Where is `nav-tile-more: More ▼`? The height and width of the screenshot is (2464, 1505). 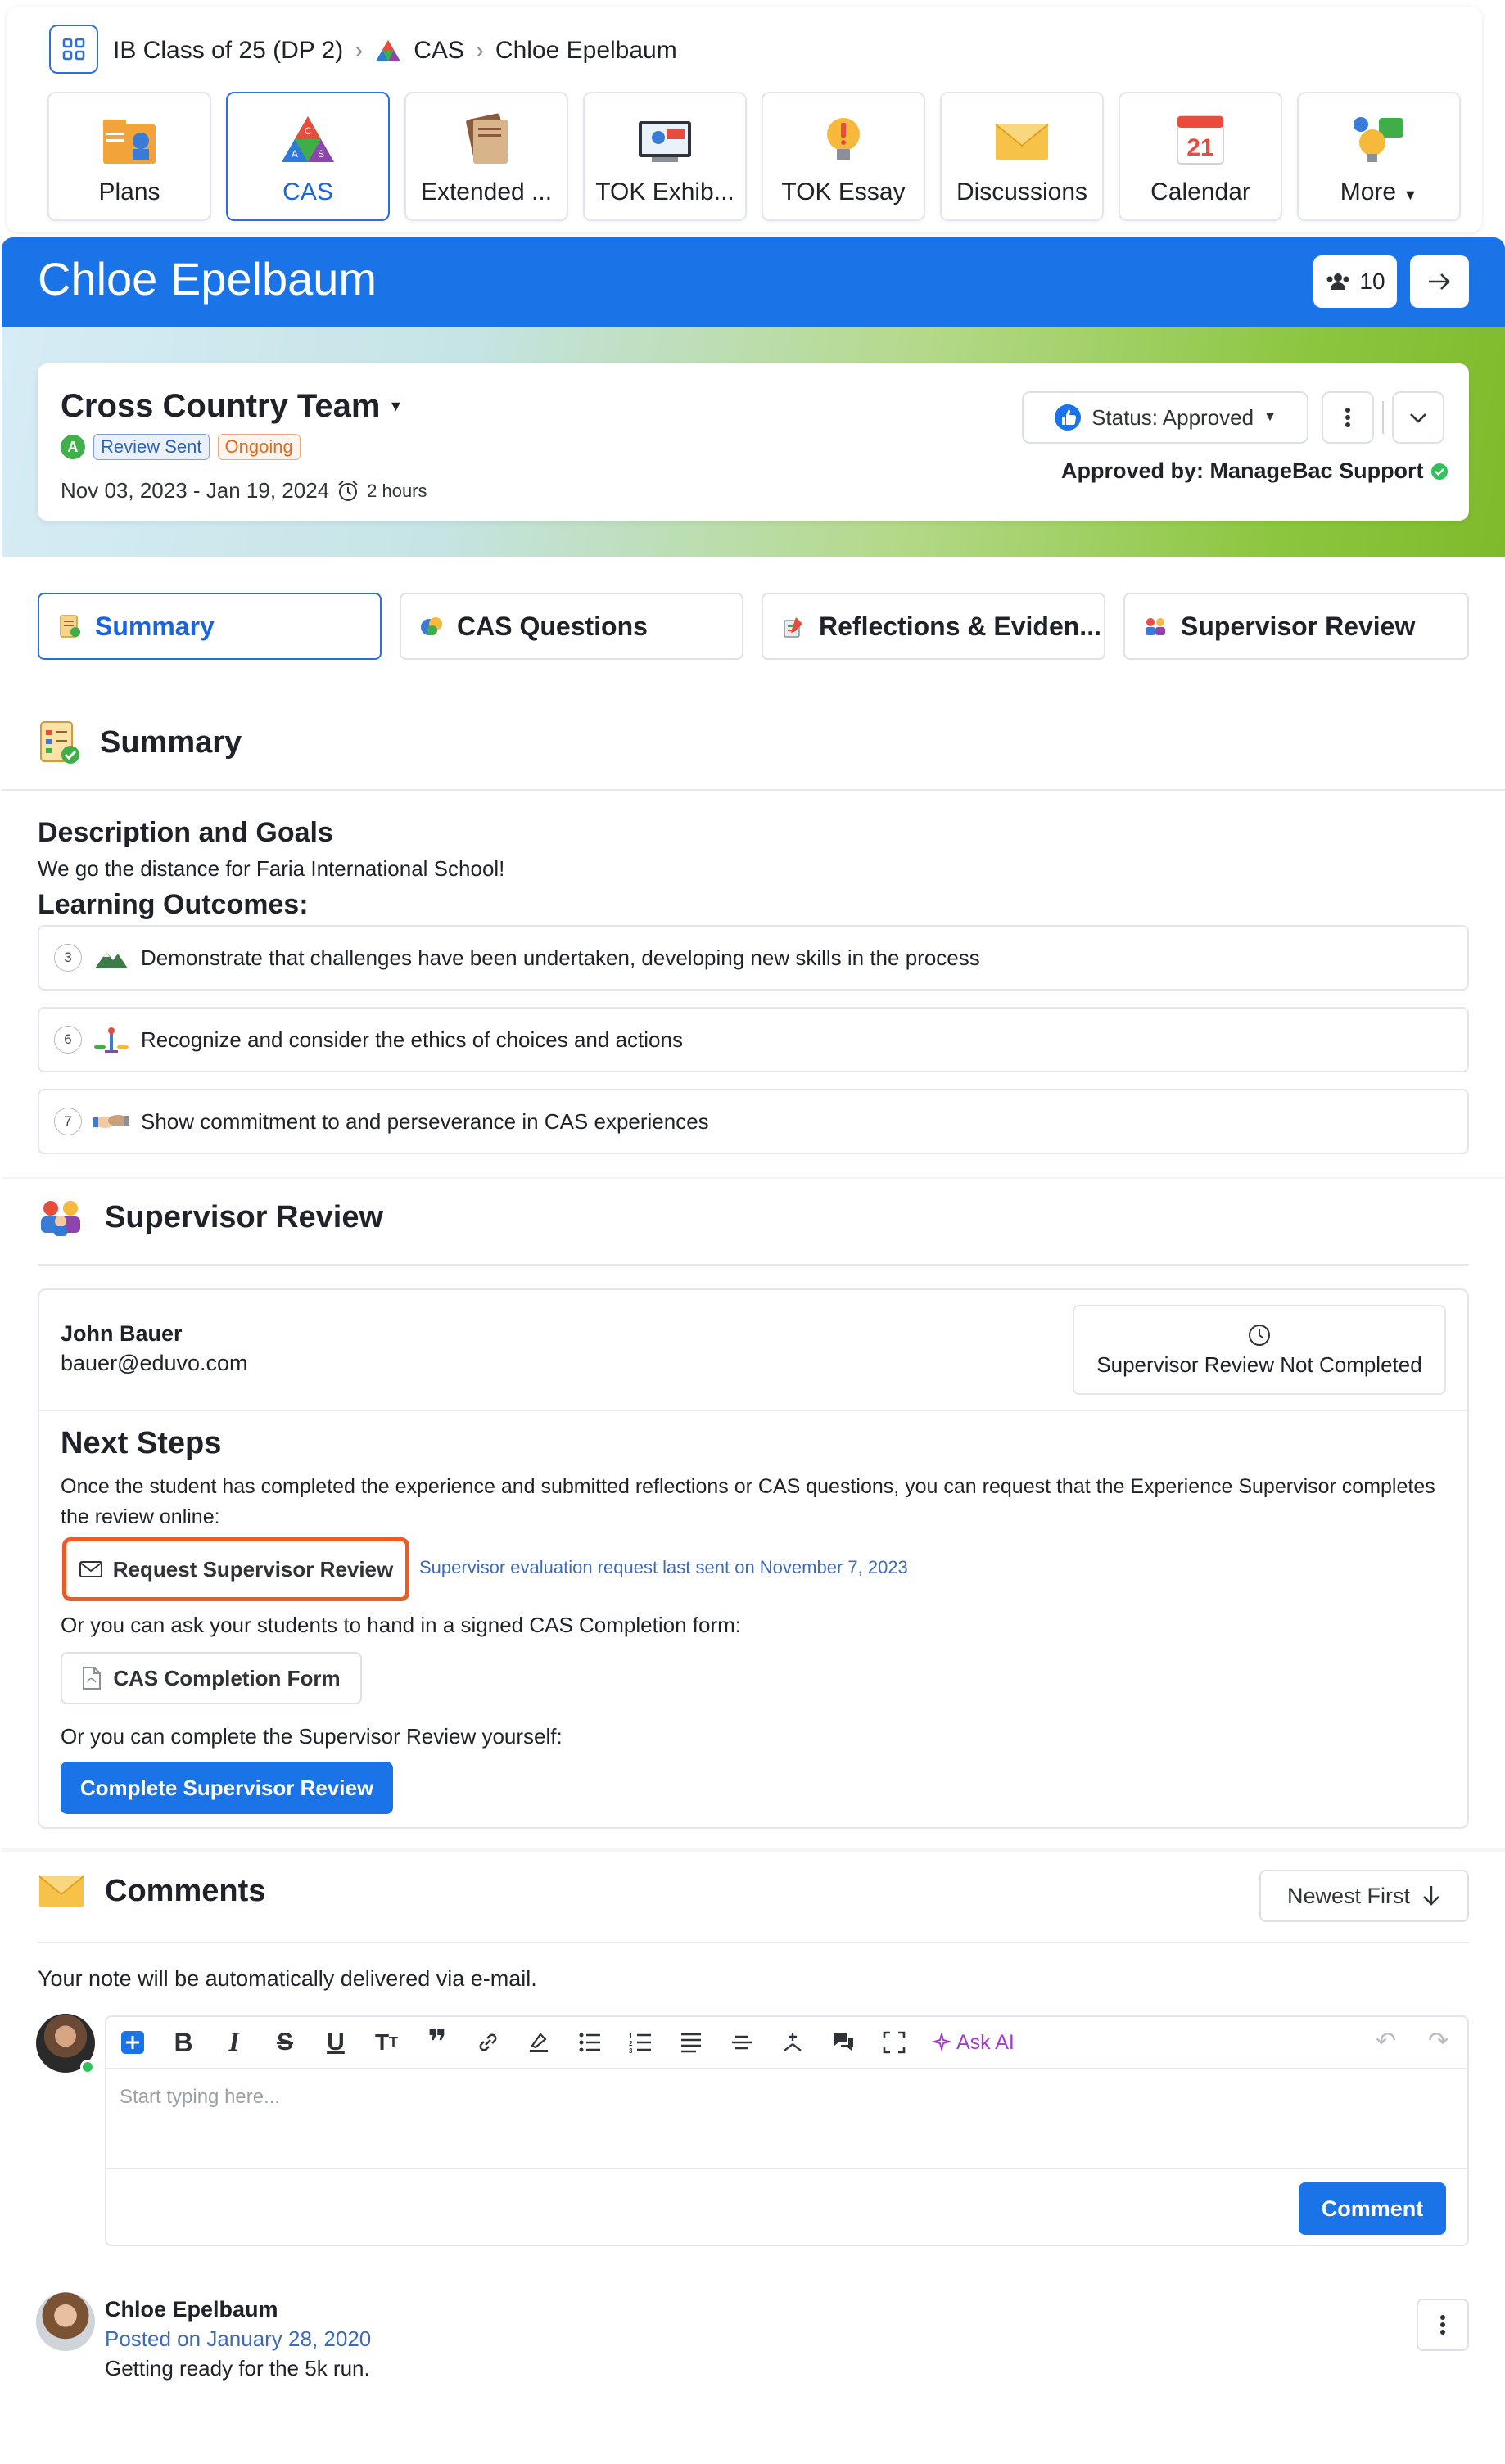 nav-tile-more: More ▼ is located at coordinates (1379, 156).